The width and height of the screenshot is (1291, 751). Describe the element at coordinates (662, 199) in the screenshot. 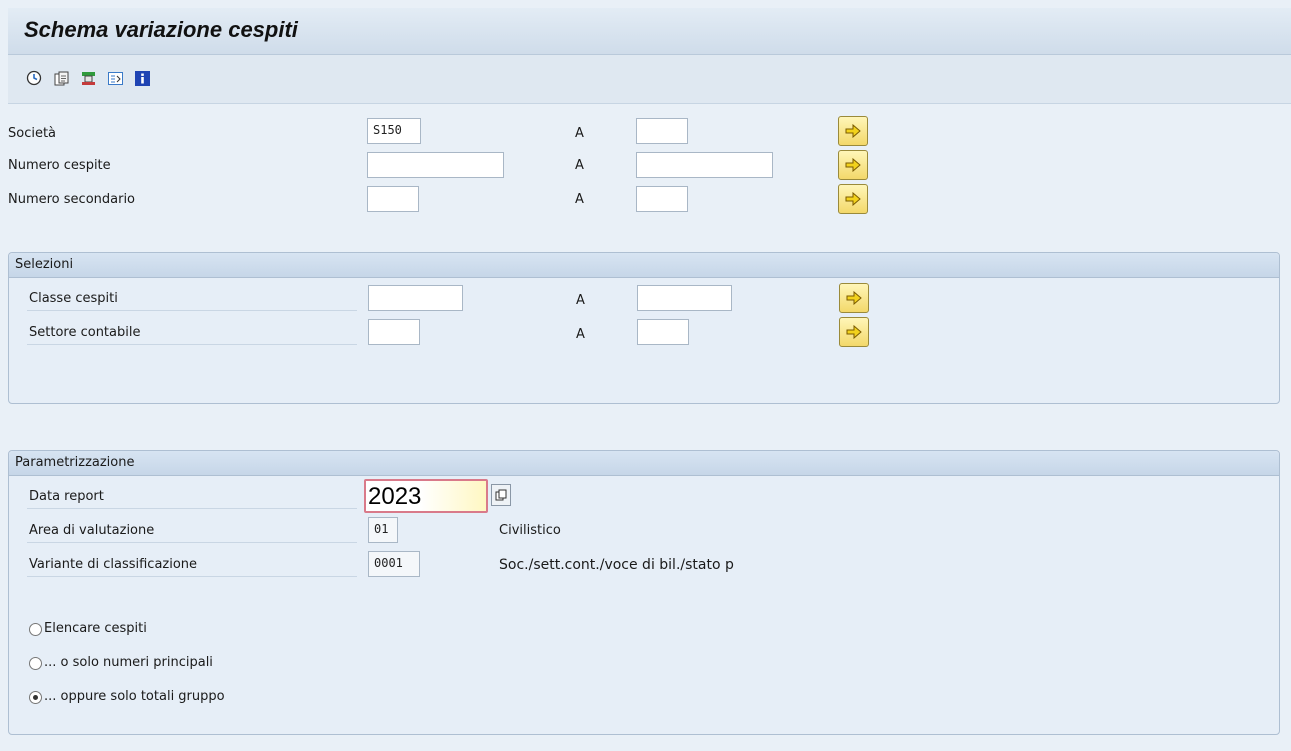

I see `numero-secondario-to-field` at that location.